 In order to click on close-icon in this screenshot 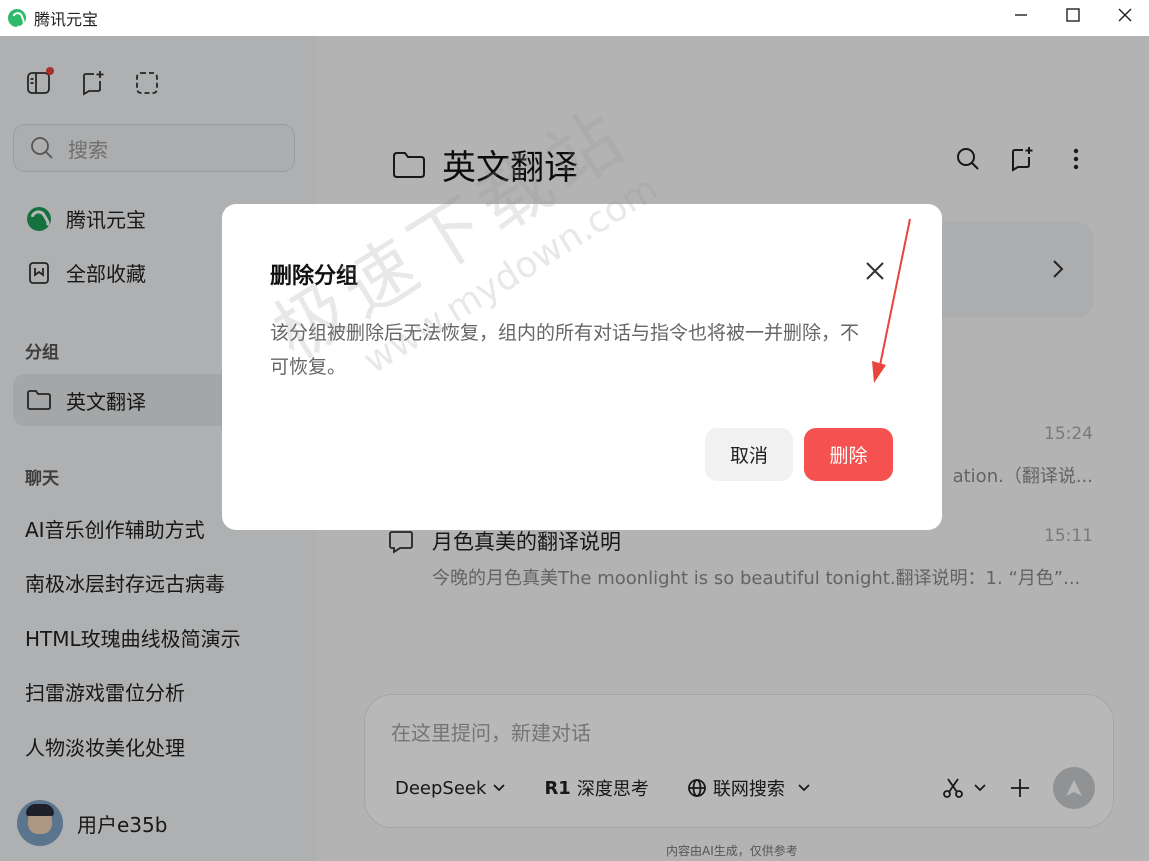, I will do `click(1125, 15)`.